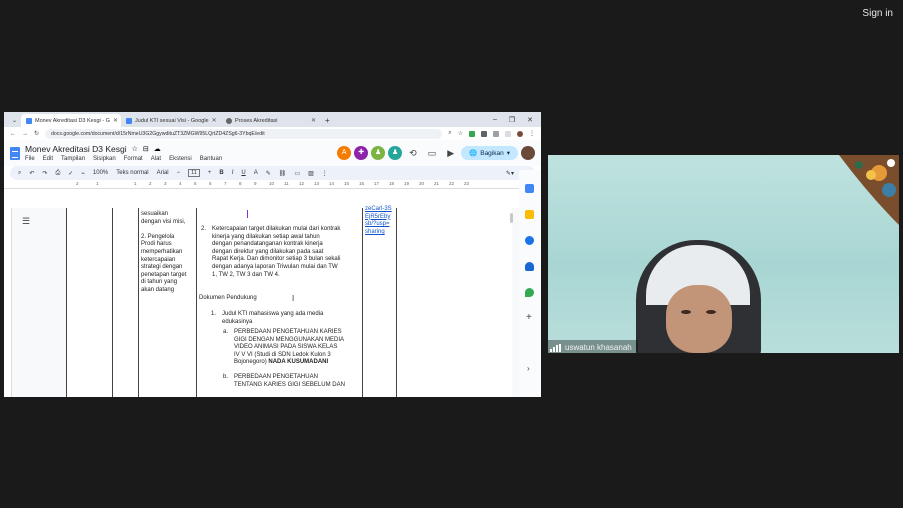  What do you see at coordinates (528, 368) in the screenshot?
I see `expand-panel-icon: ›` at bounding box center [528, 368].